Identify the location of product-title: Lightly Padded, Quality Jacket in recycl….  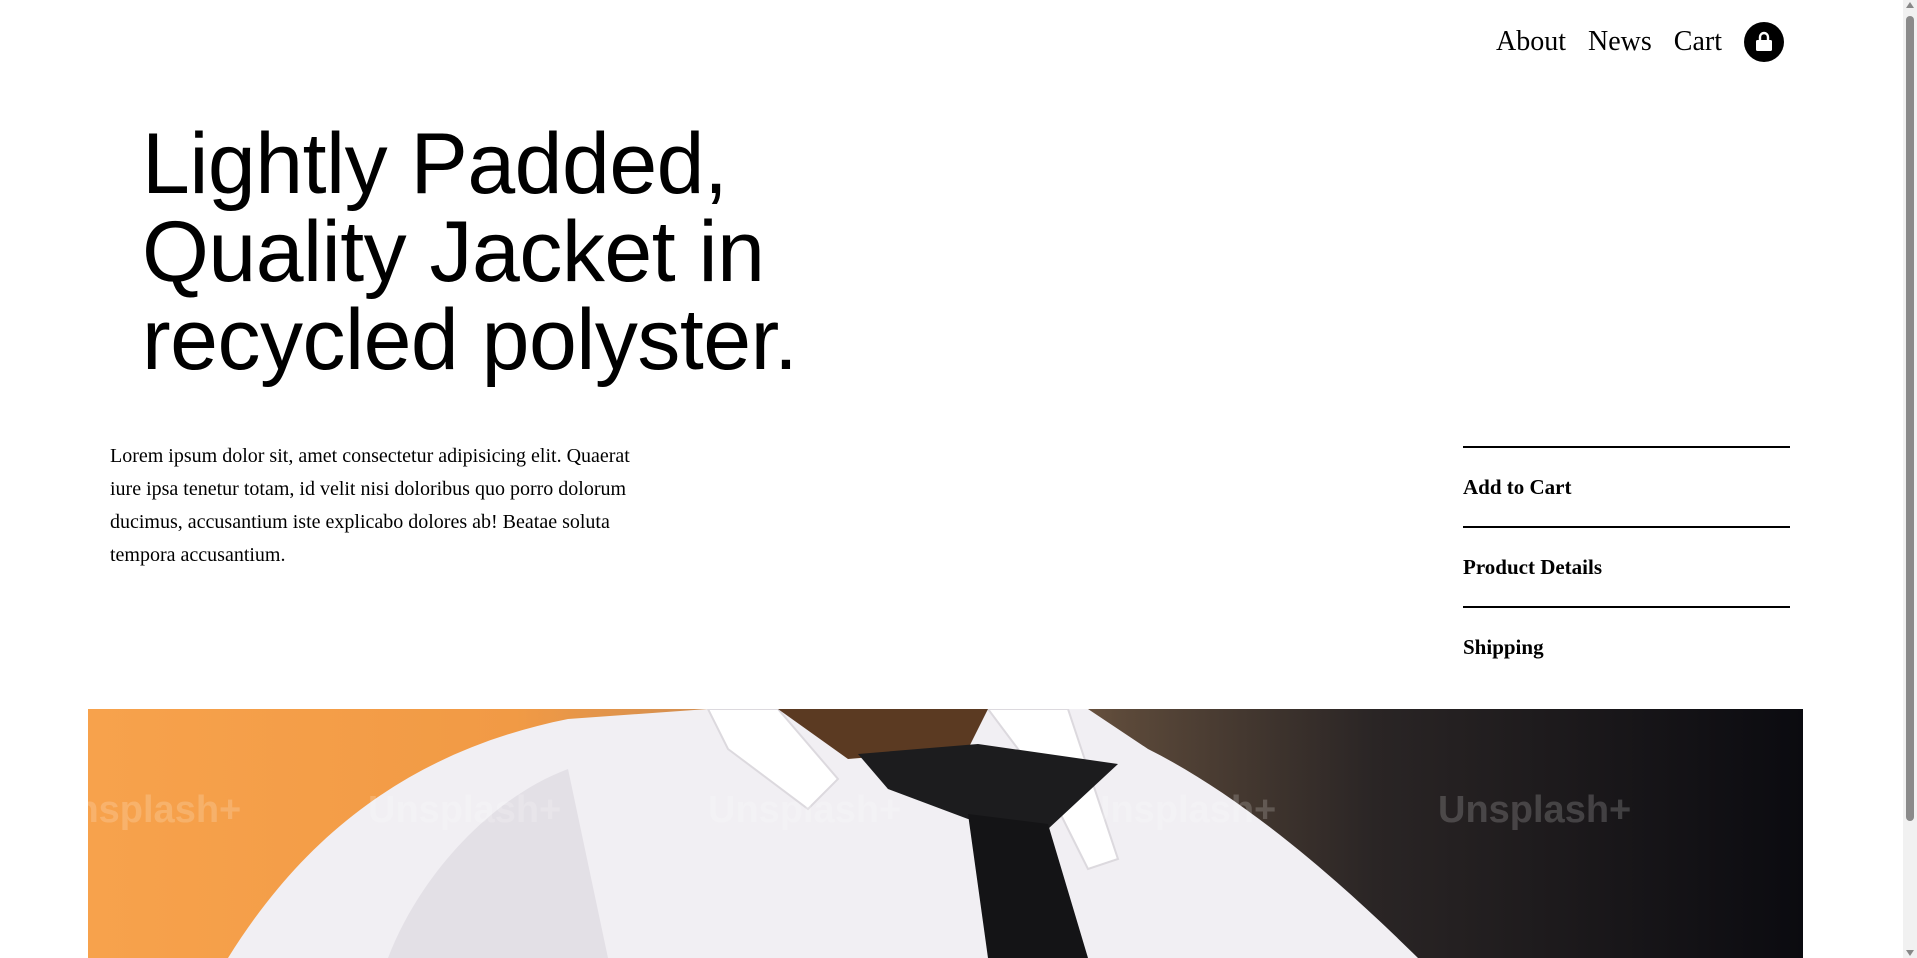
(470, 252).